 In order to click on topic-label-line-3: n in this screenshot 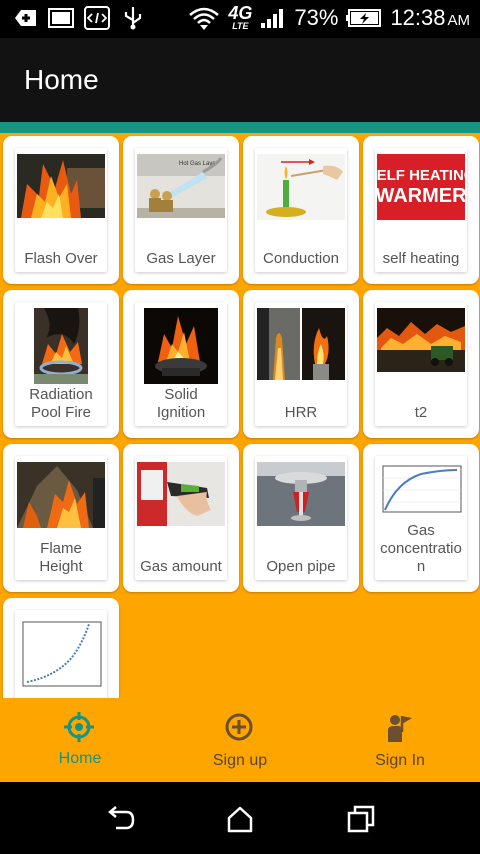, I will do `click(421, 566)`.